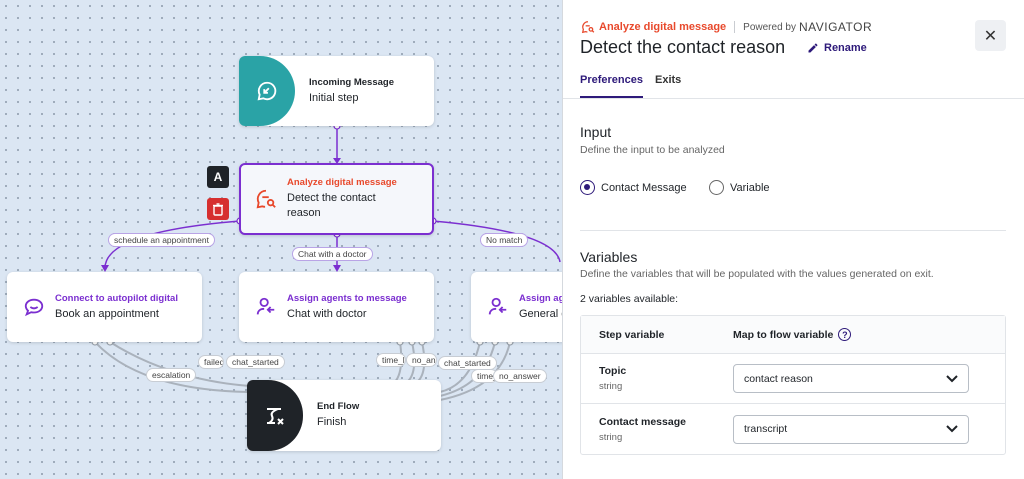 Image resolution: width=1024 pixels, height=479 pixels. Describe the element at coordinates (211, 362) in the screenshot. I see `edge-label-failed: failed` at that location.